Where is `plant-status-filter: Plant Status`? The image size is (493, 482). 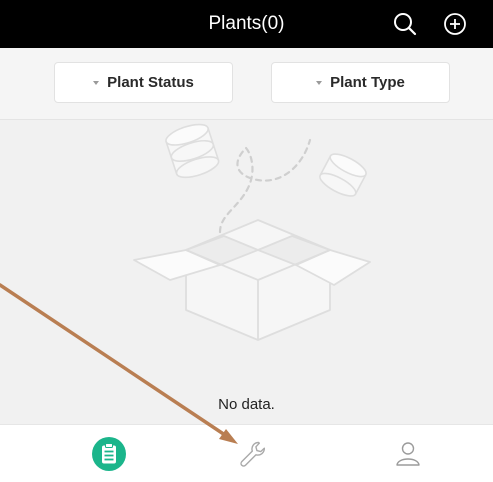
plant-status-filter: Plant Status is located at coordinates (143, 82).